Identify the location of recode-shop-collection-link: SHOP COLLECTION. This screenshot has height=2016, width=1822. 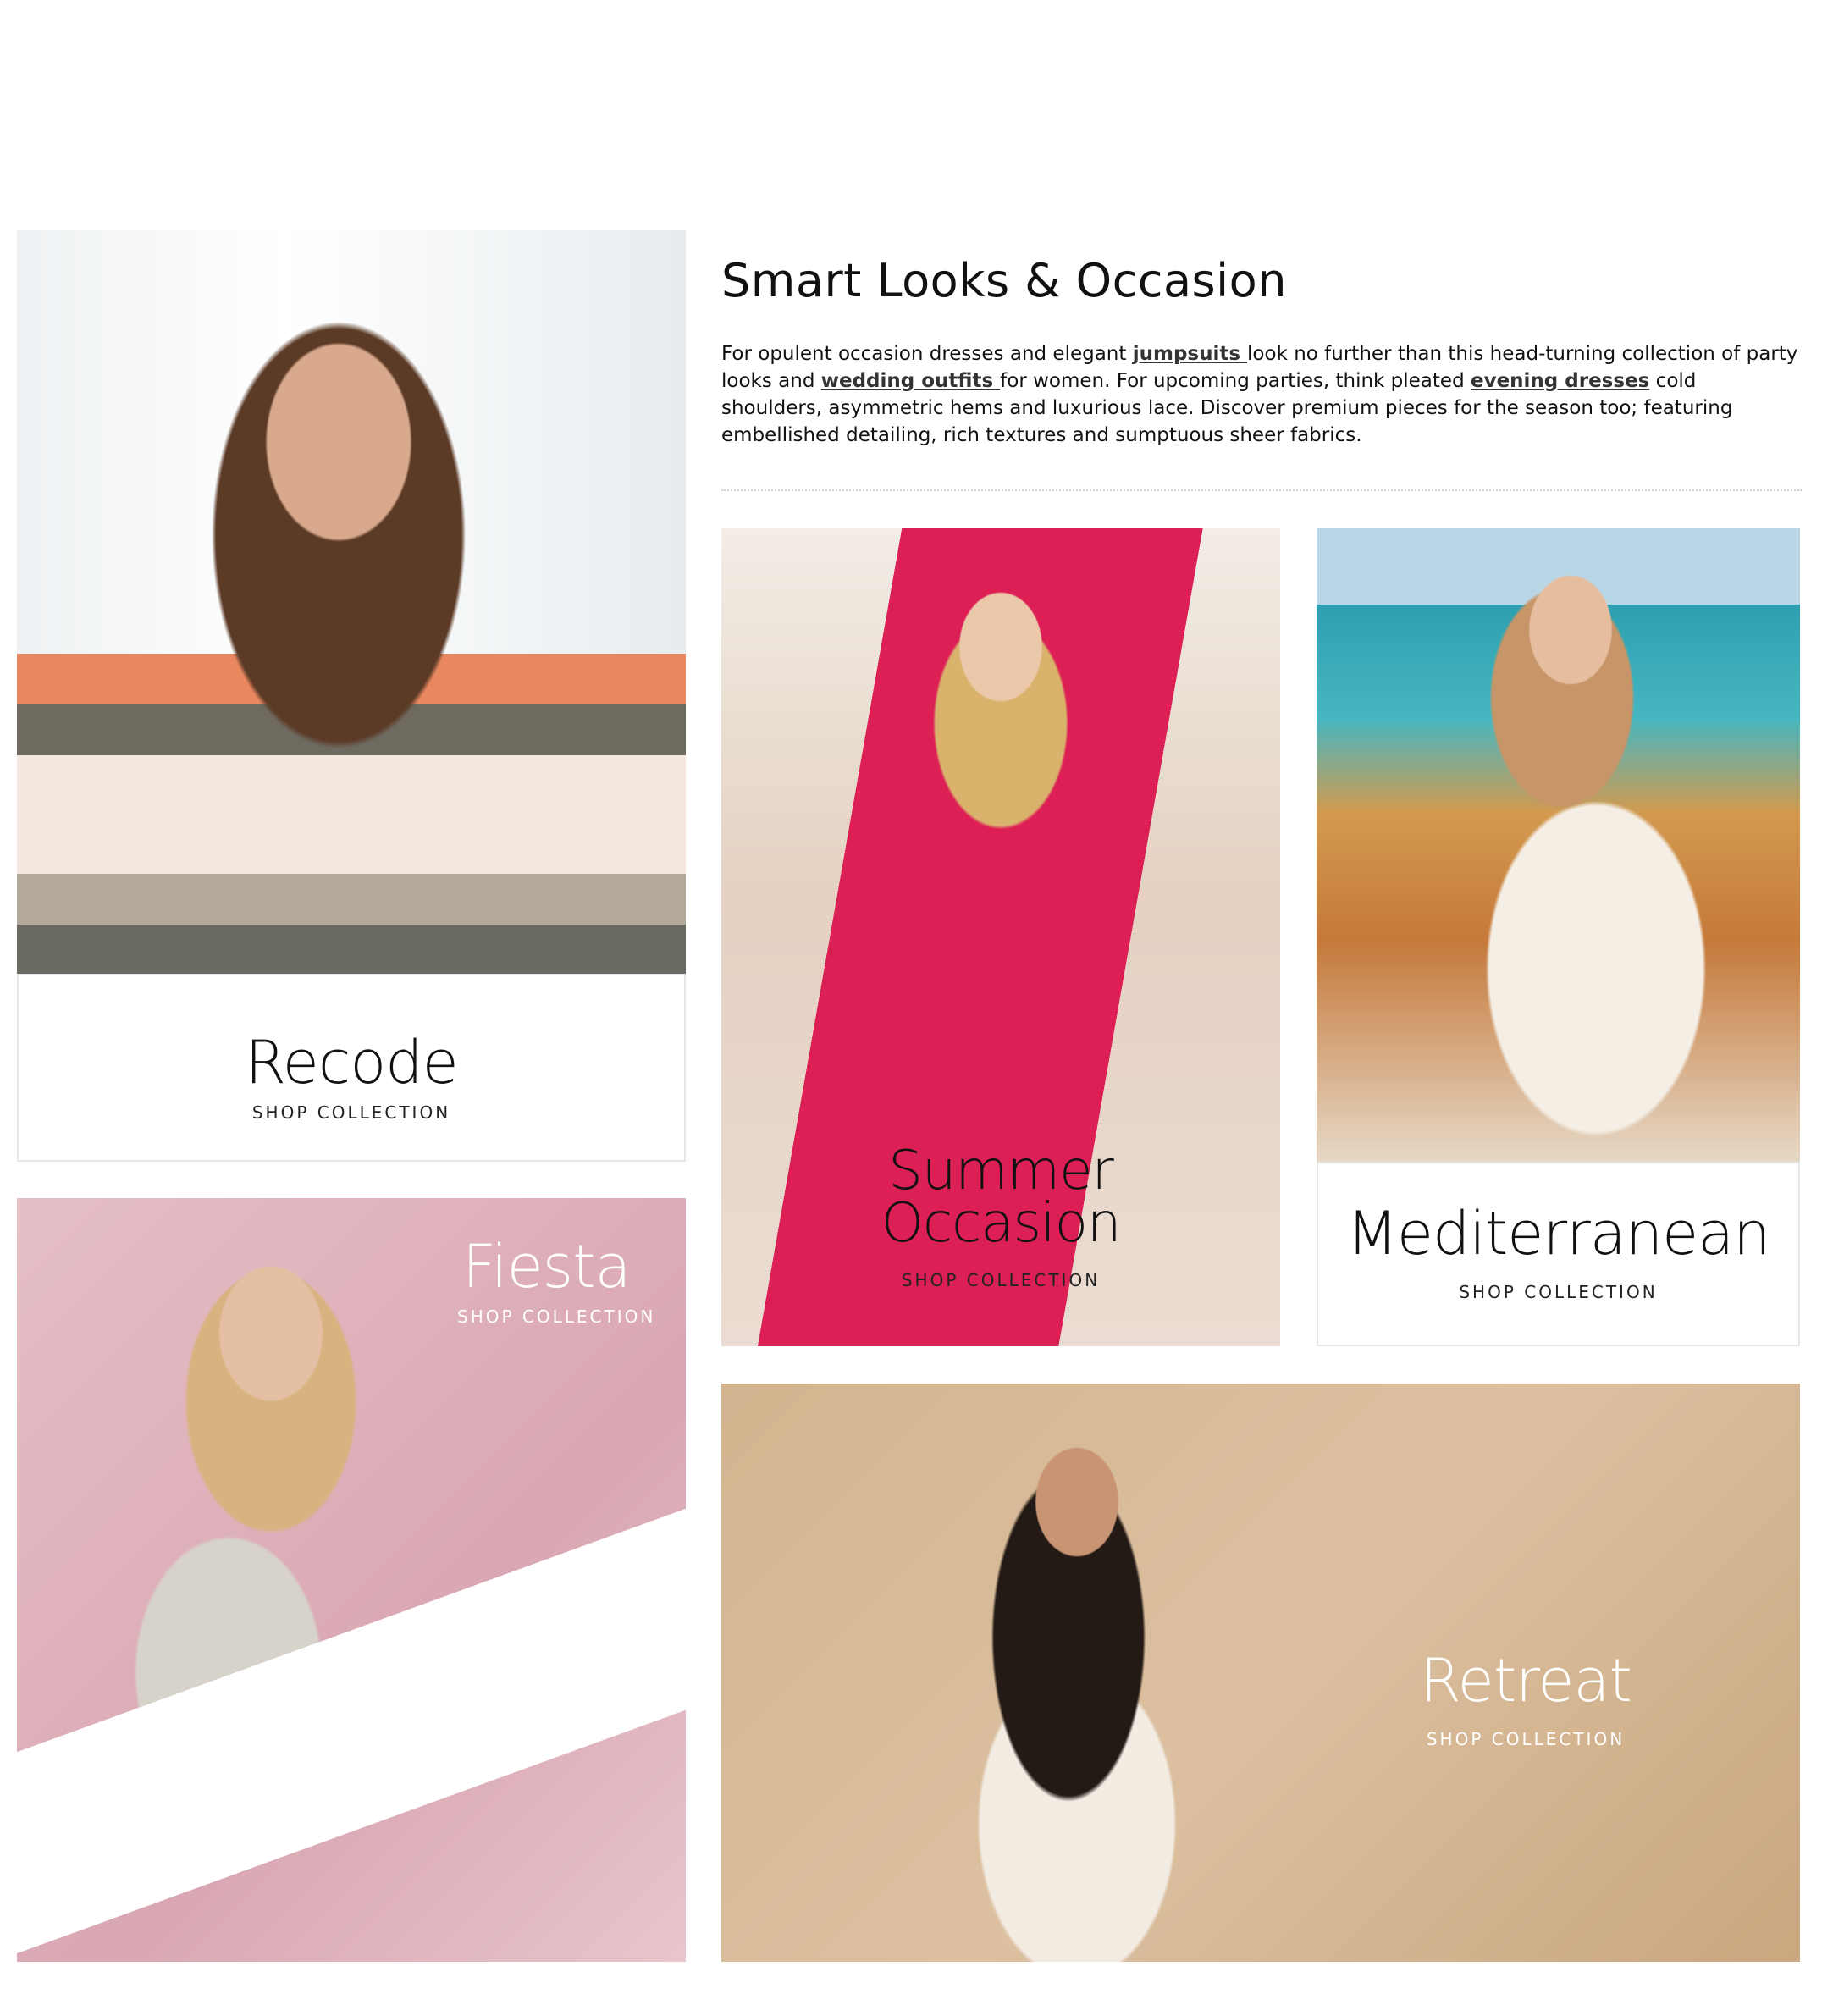
(351, 1112).